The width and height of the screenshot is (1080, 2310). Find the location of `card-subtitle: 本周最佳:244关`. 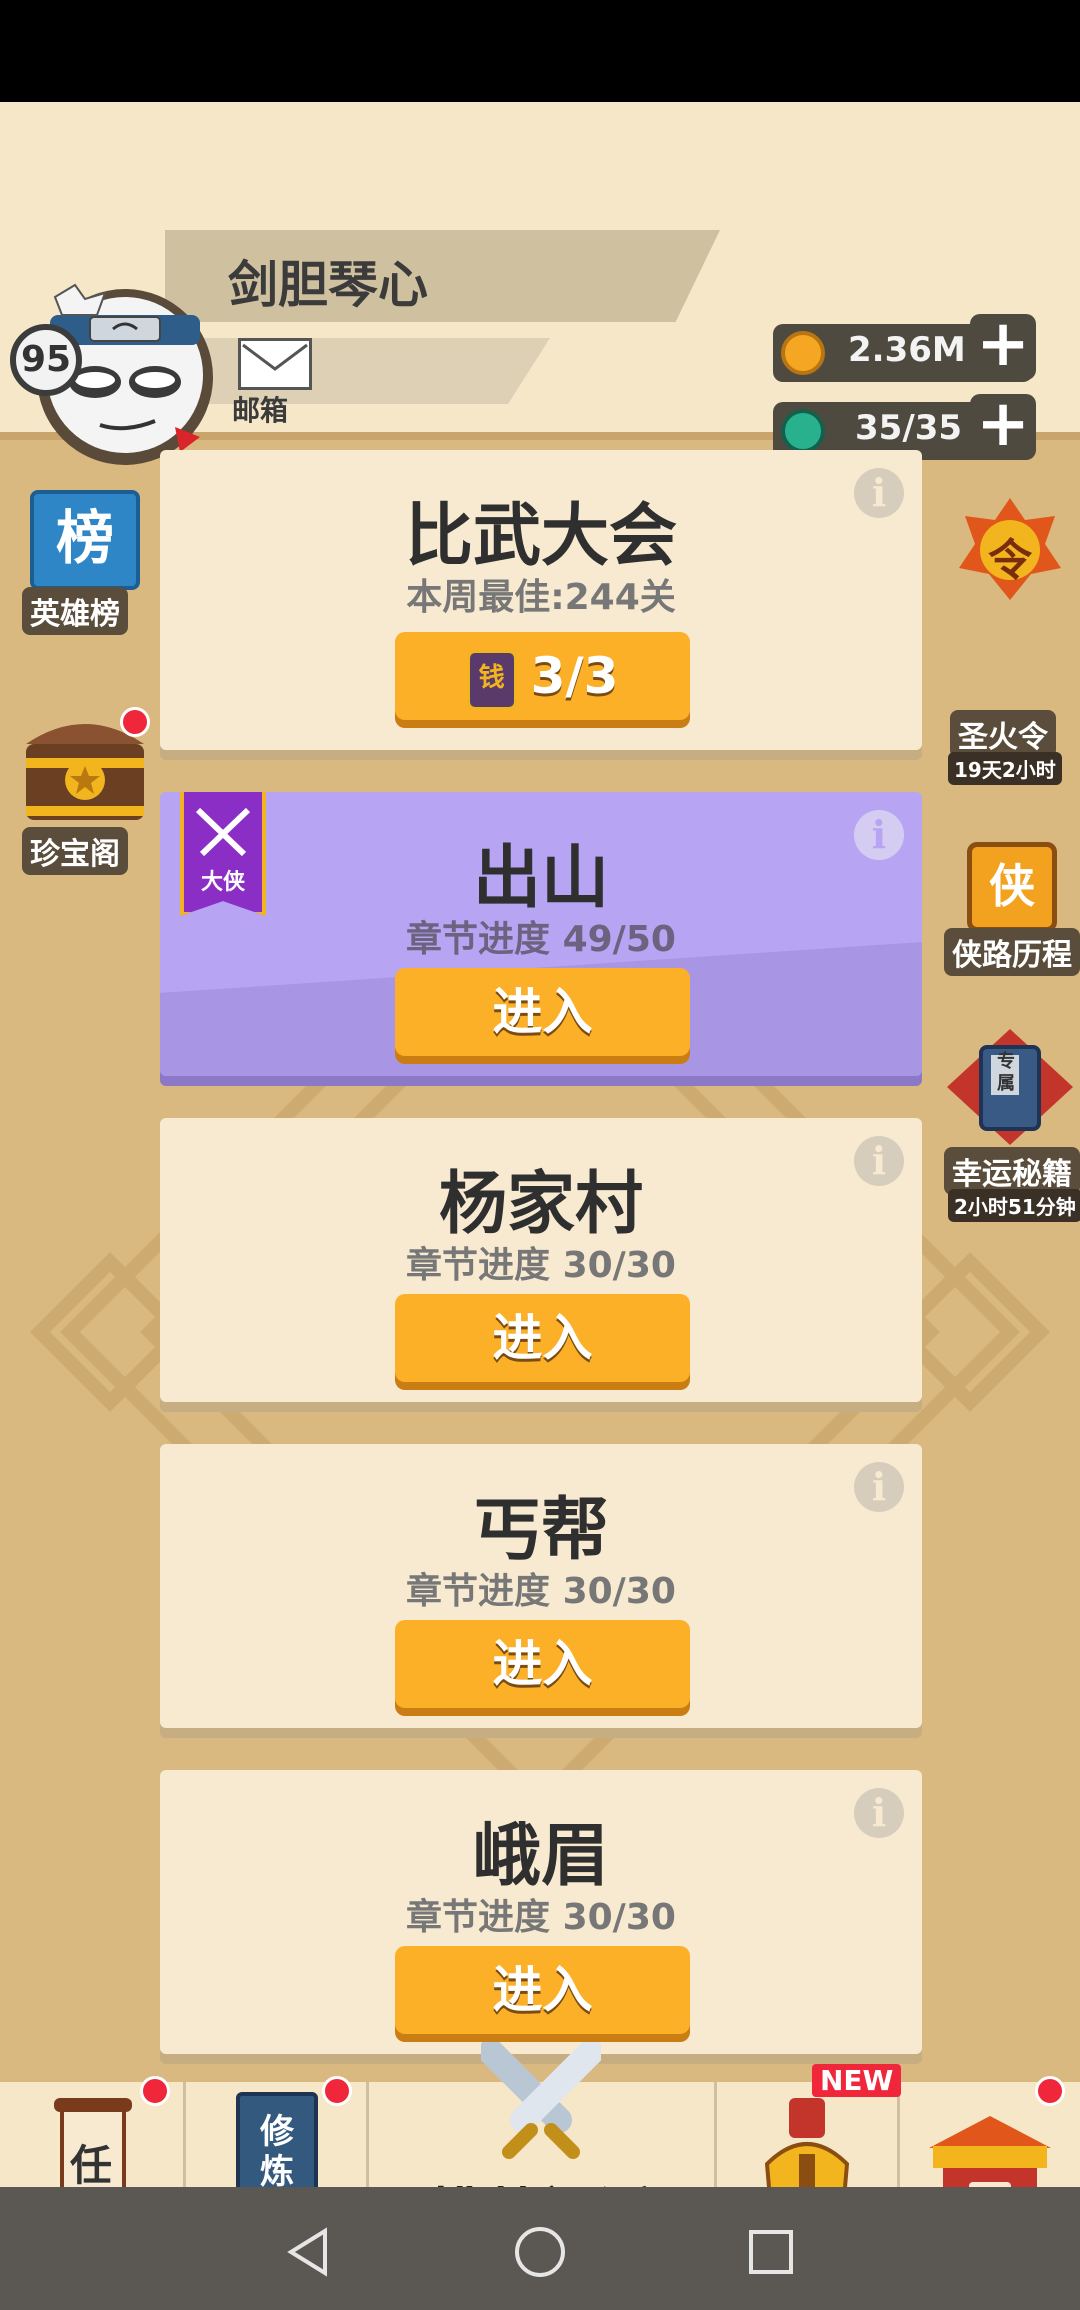

card-subtitle: 本周最佳:244关 is located at coordinates (541, 597).